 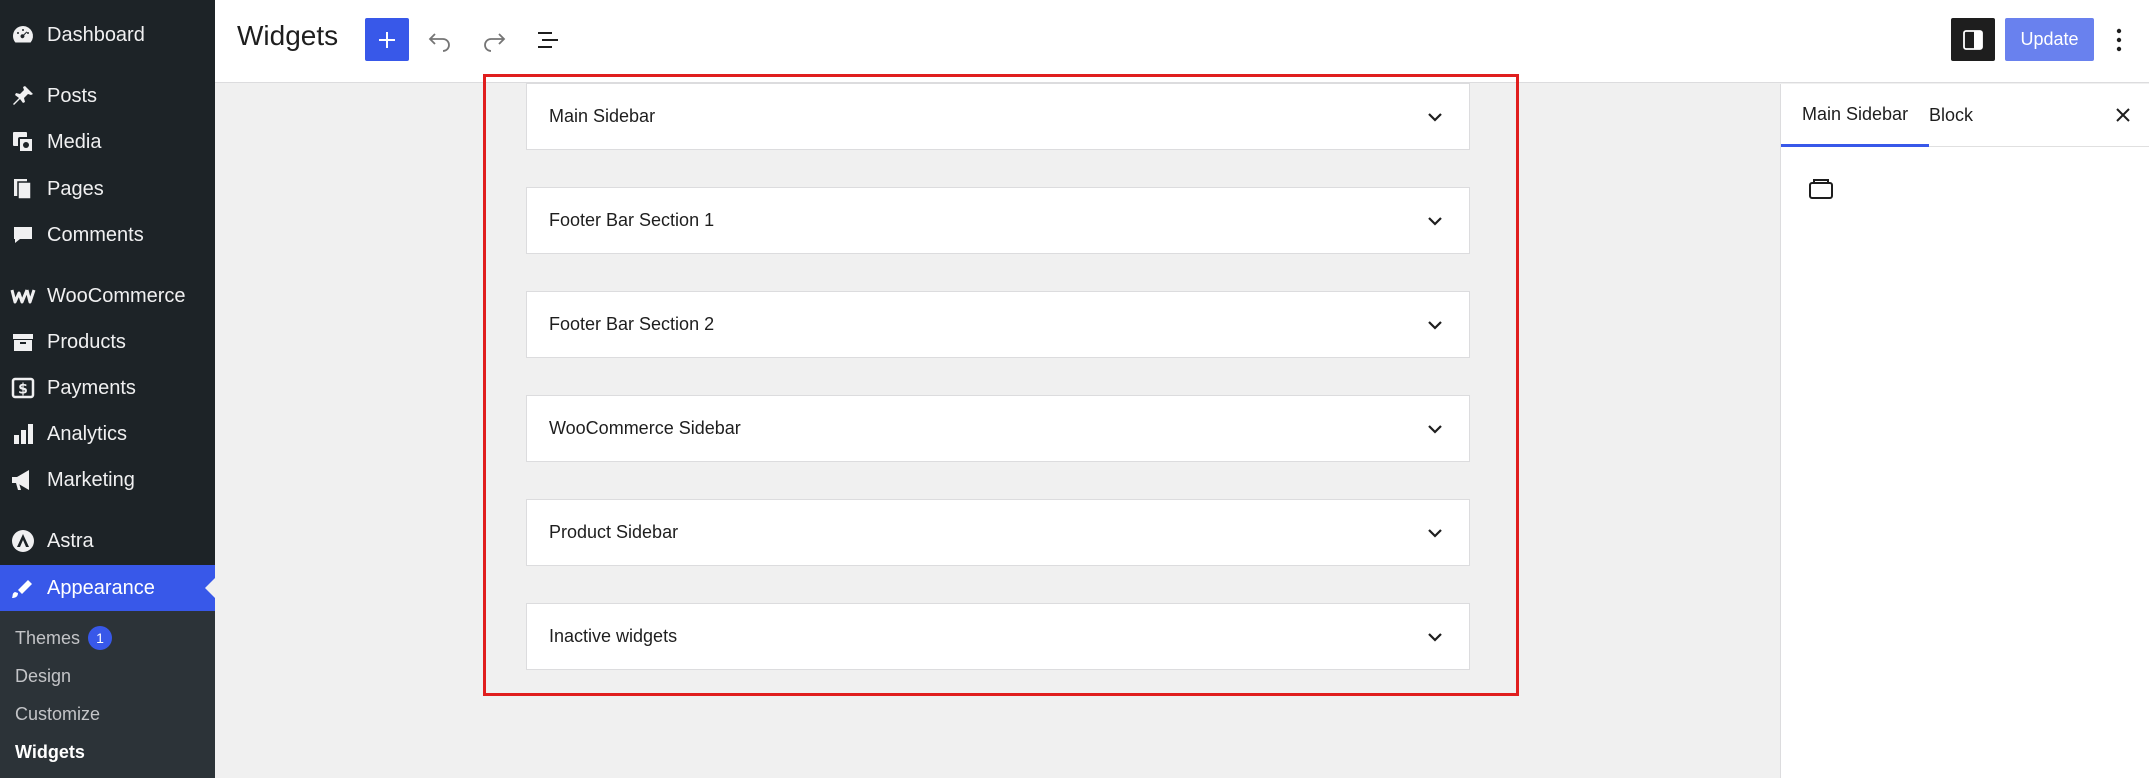 I want to click on widget-area-title: Footer Bar Section 1, so click(x=632, y=220).